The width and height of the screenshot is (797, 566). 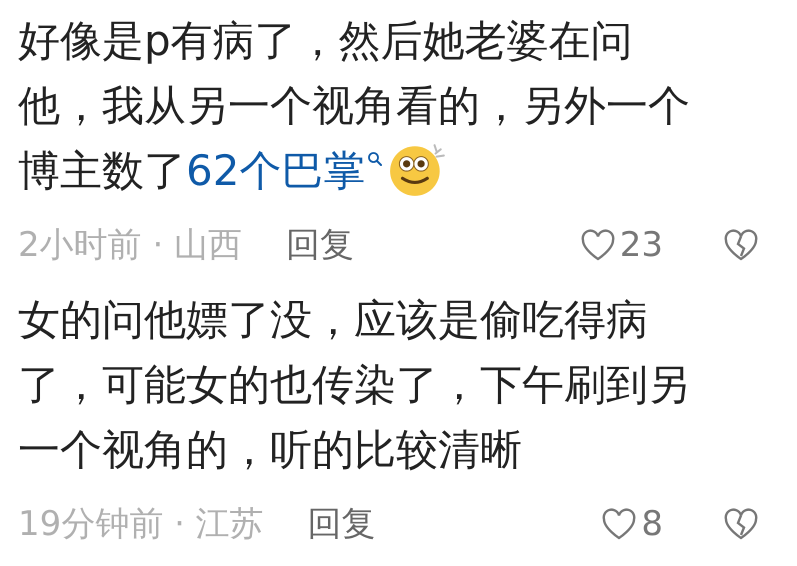 I want to click on comment-time-location: 19分钟前 · 江苏, so click(x=141, y=524).